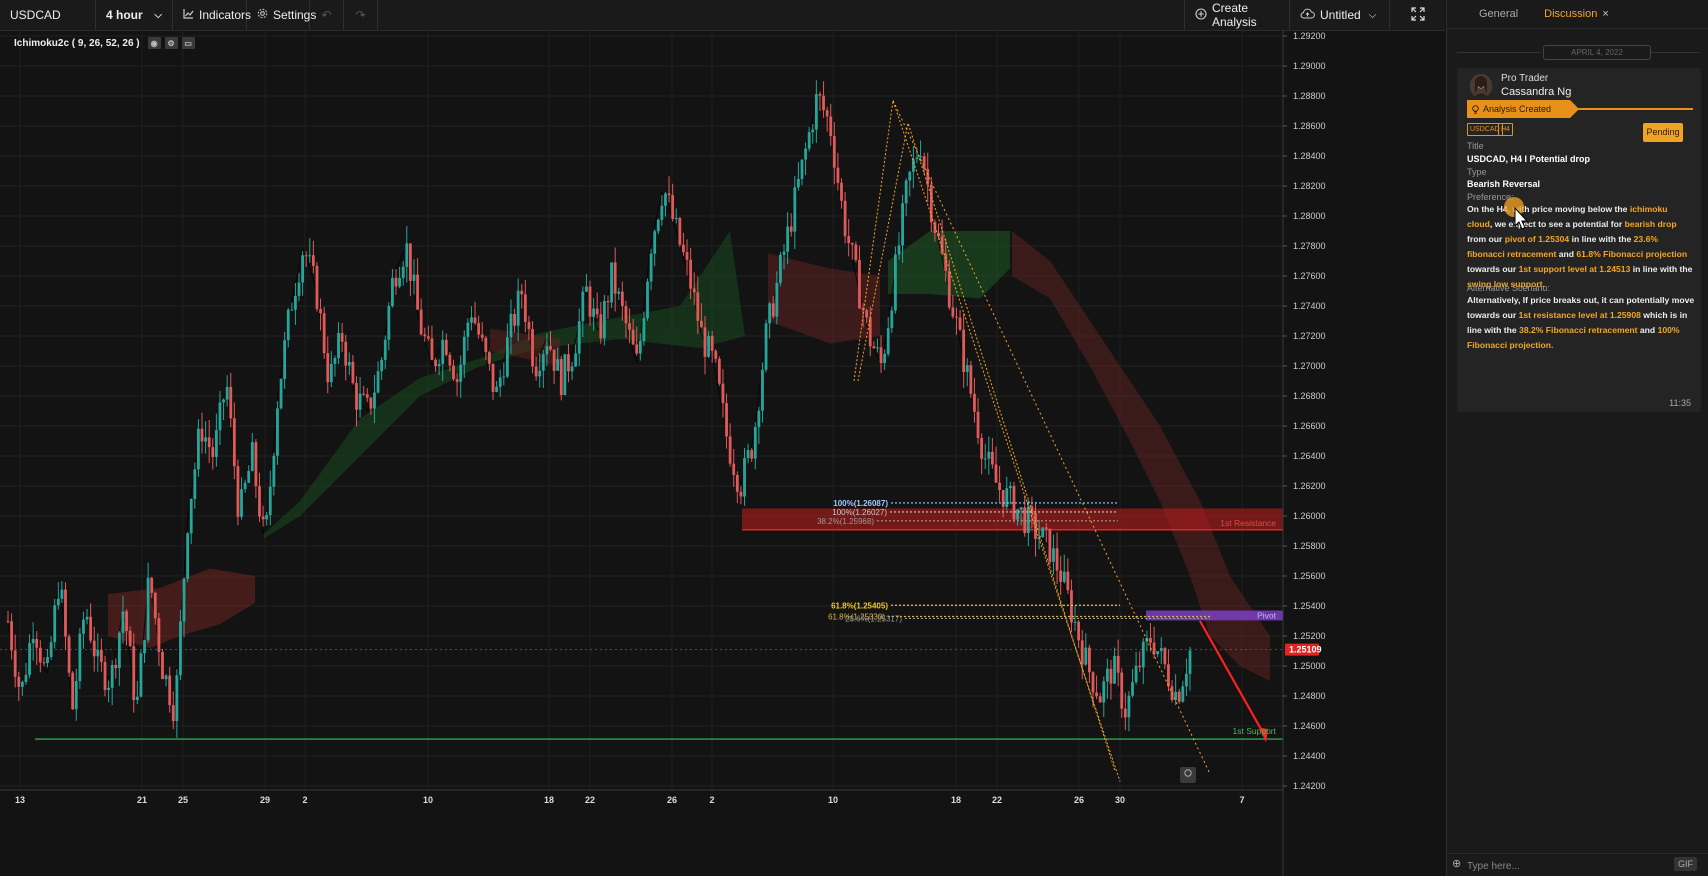 The image size is (1708, 876). I want to click on panel-tabs: General Discussion ×, so click(1577, 14).